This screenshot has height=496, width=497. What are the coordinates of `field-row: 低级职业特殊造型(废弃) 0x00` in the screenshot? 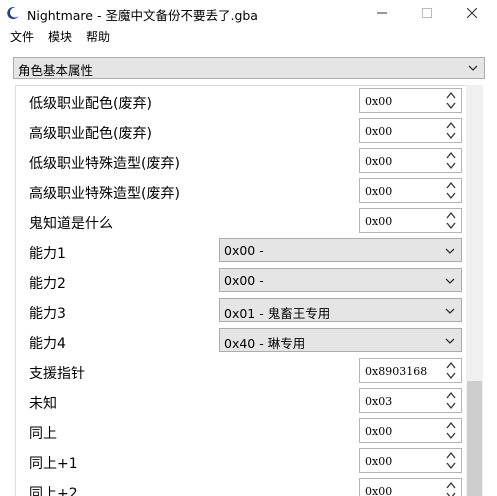 It's located at (241, 162).